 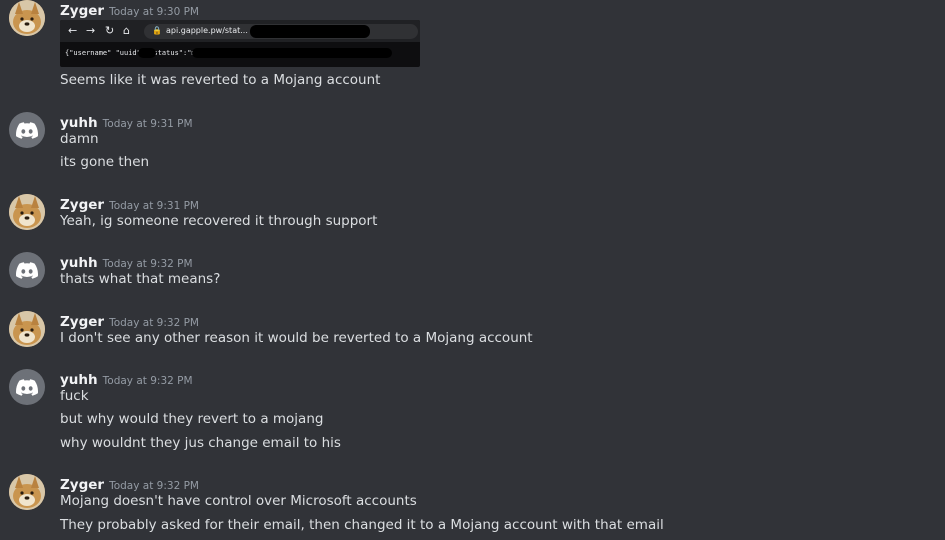 I want to click on back-arrow-icon: ←, so click(x=73, y=30).